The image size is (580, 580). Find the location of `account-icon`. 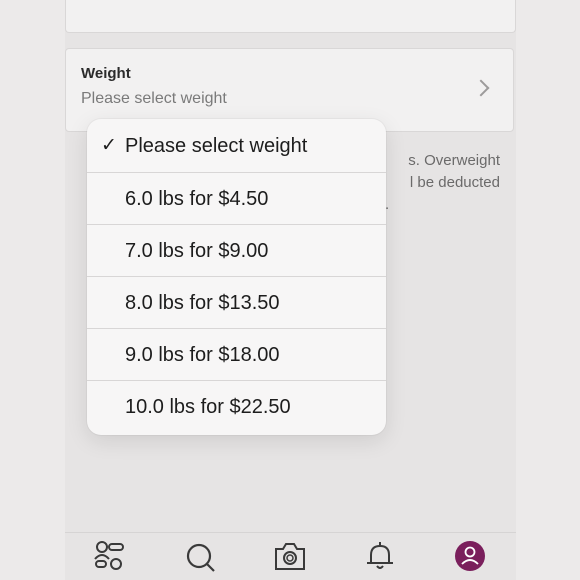

account-icon is located at coordinates (470, 556).